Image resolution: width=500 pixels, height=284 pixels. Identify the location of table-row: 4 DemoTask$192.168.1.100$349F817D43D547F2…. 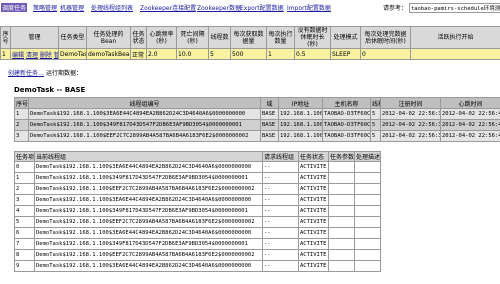
(197, 211).